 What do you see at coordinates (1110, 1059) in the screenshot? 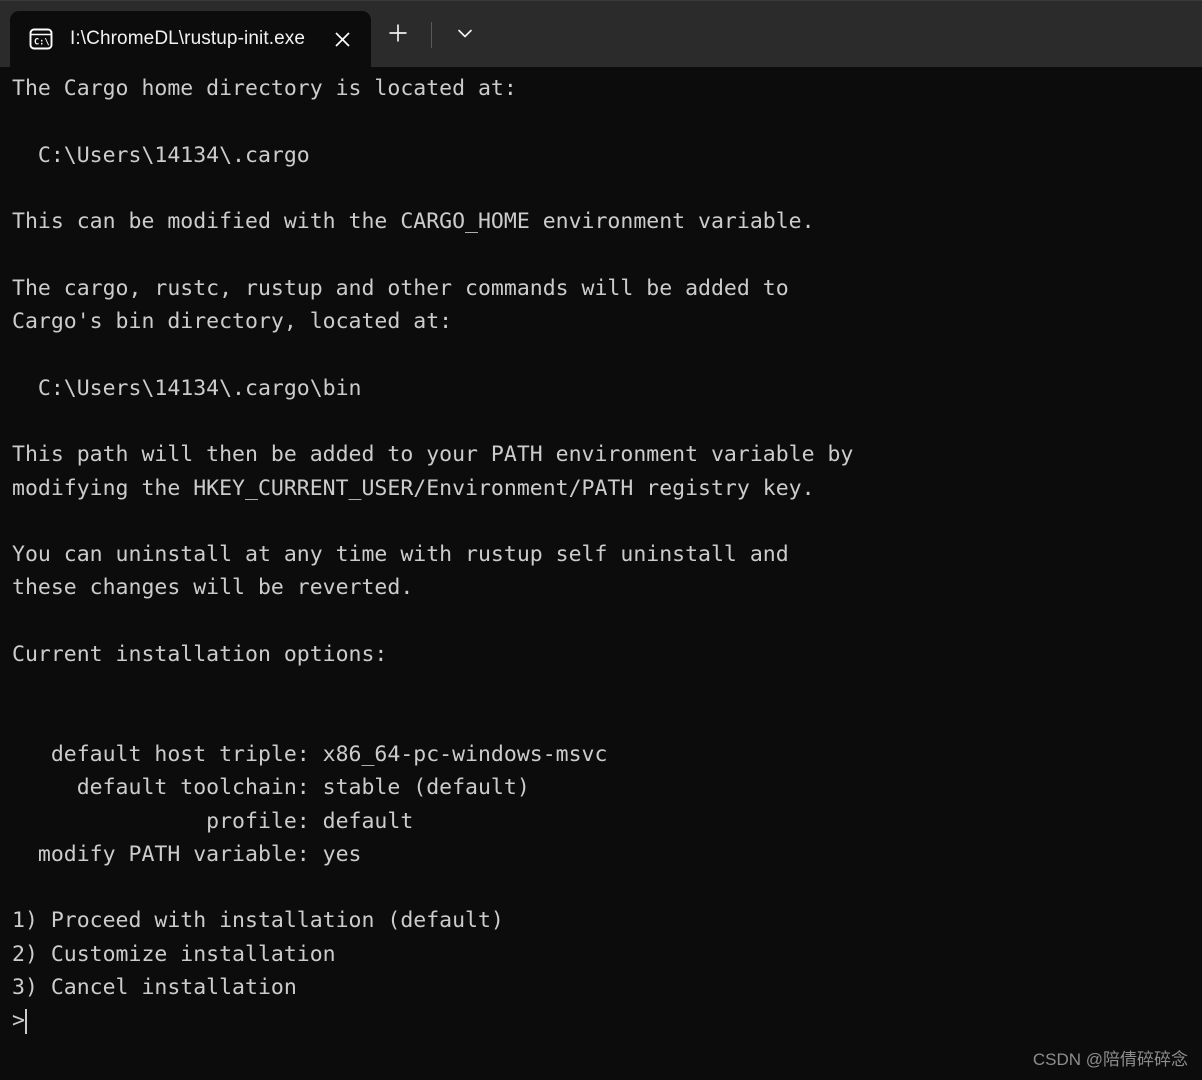
I see `watermark: CSDN @陪倩碎碎念` at bounding box center [1110, 1059].